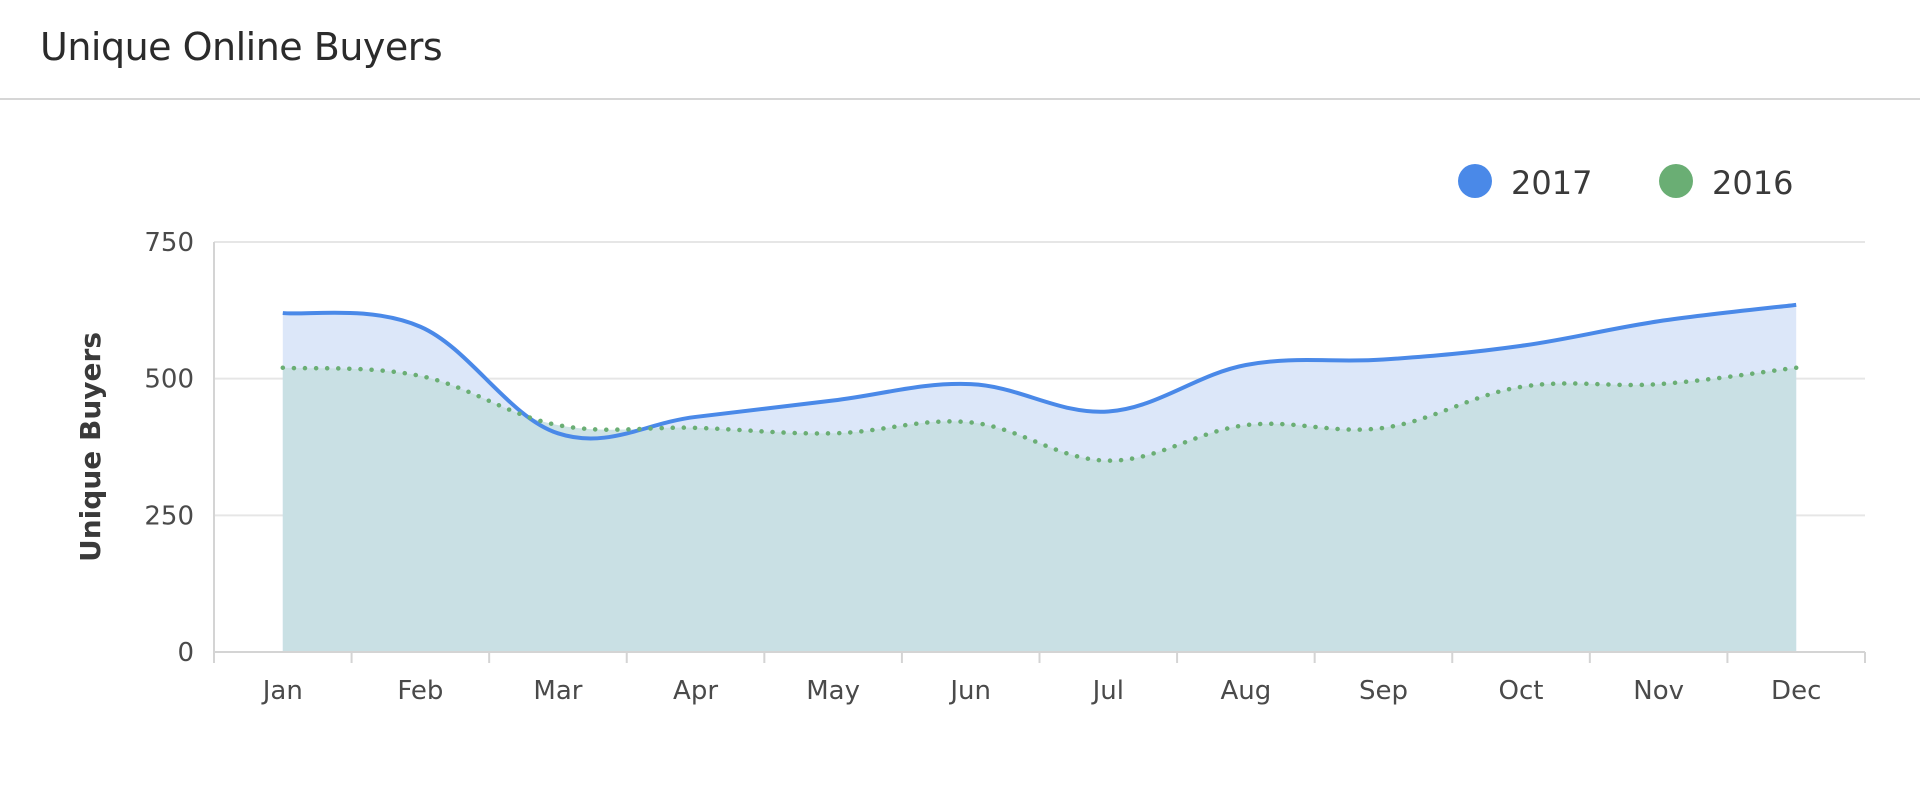 This screenshot has height=795, width=1920. Describe the element at coordinates (1383, 691) in the screenshot. I see `x-tick-label-Sep: Sep` at that location.